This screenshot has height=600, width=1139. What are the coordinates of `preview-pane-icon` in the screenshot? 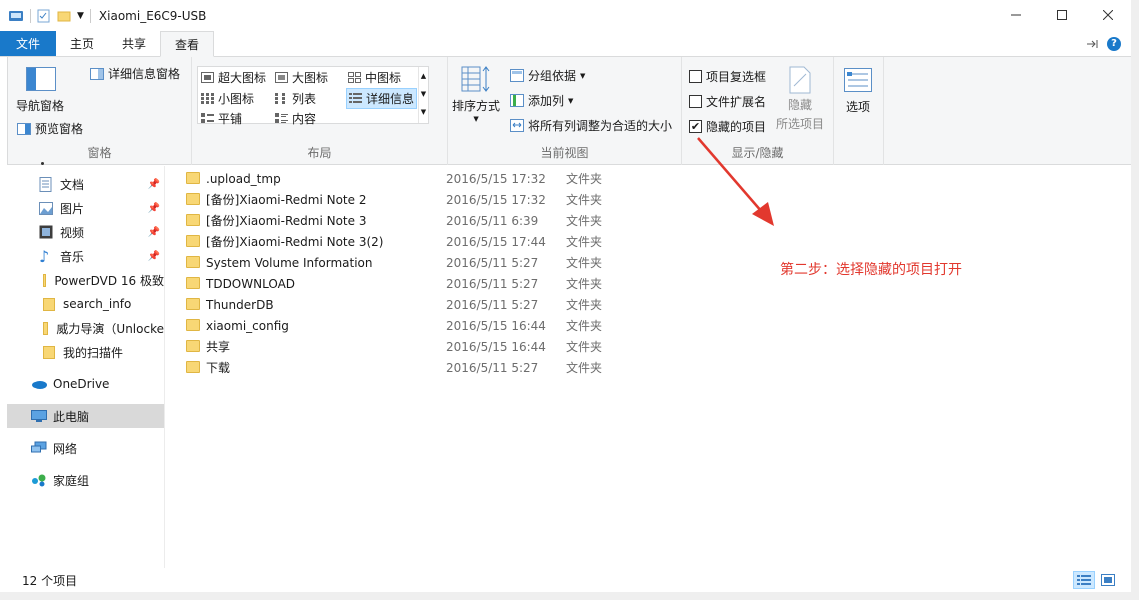 It's located at (24, 128).